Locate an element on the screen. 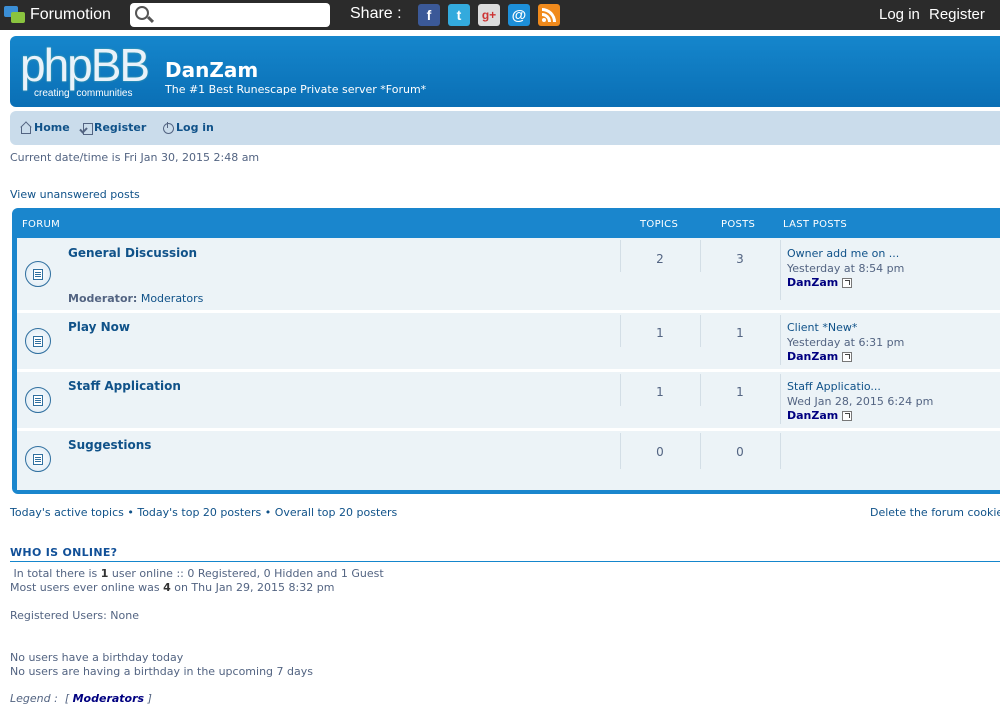 The height and width of the screenshot is (728, 1000). register-icon is located at coordinates (86, 128).